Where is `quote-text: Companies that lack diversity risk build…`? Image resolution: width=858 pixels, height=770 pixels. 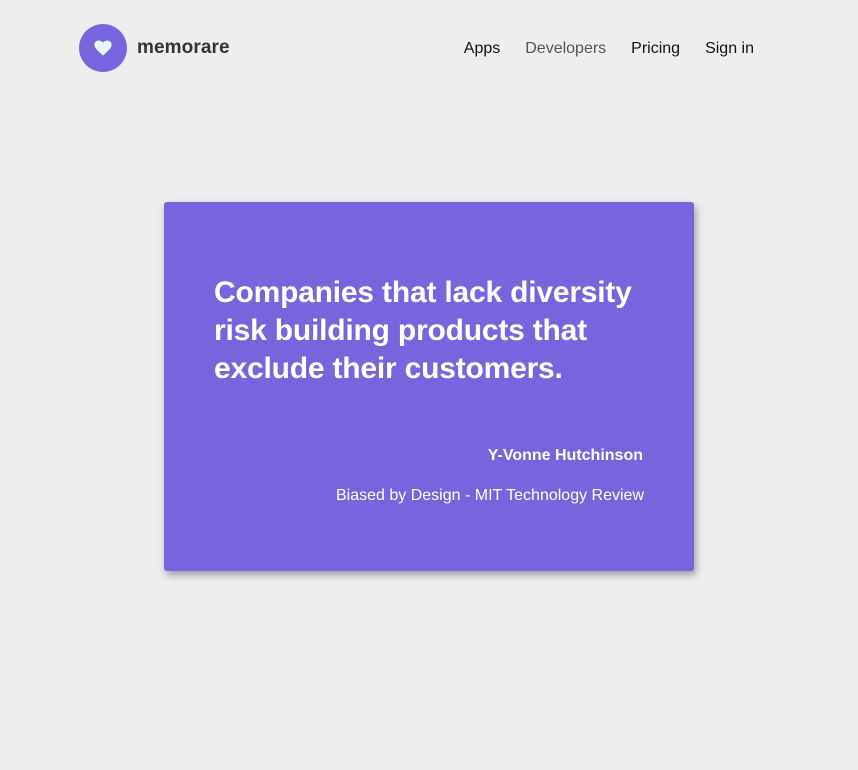
quote-text: Companies that lack diversity risk build… is located at coordinates (423, 330).